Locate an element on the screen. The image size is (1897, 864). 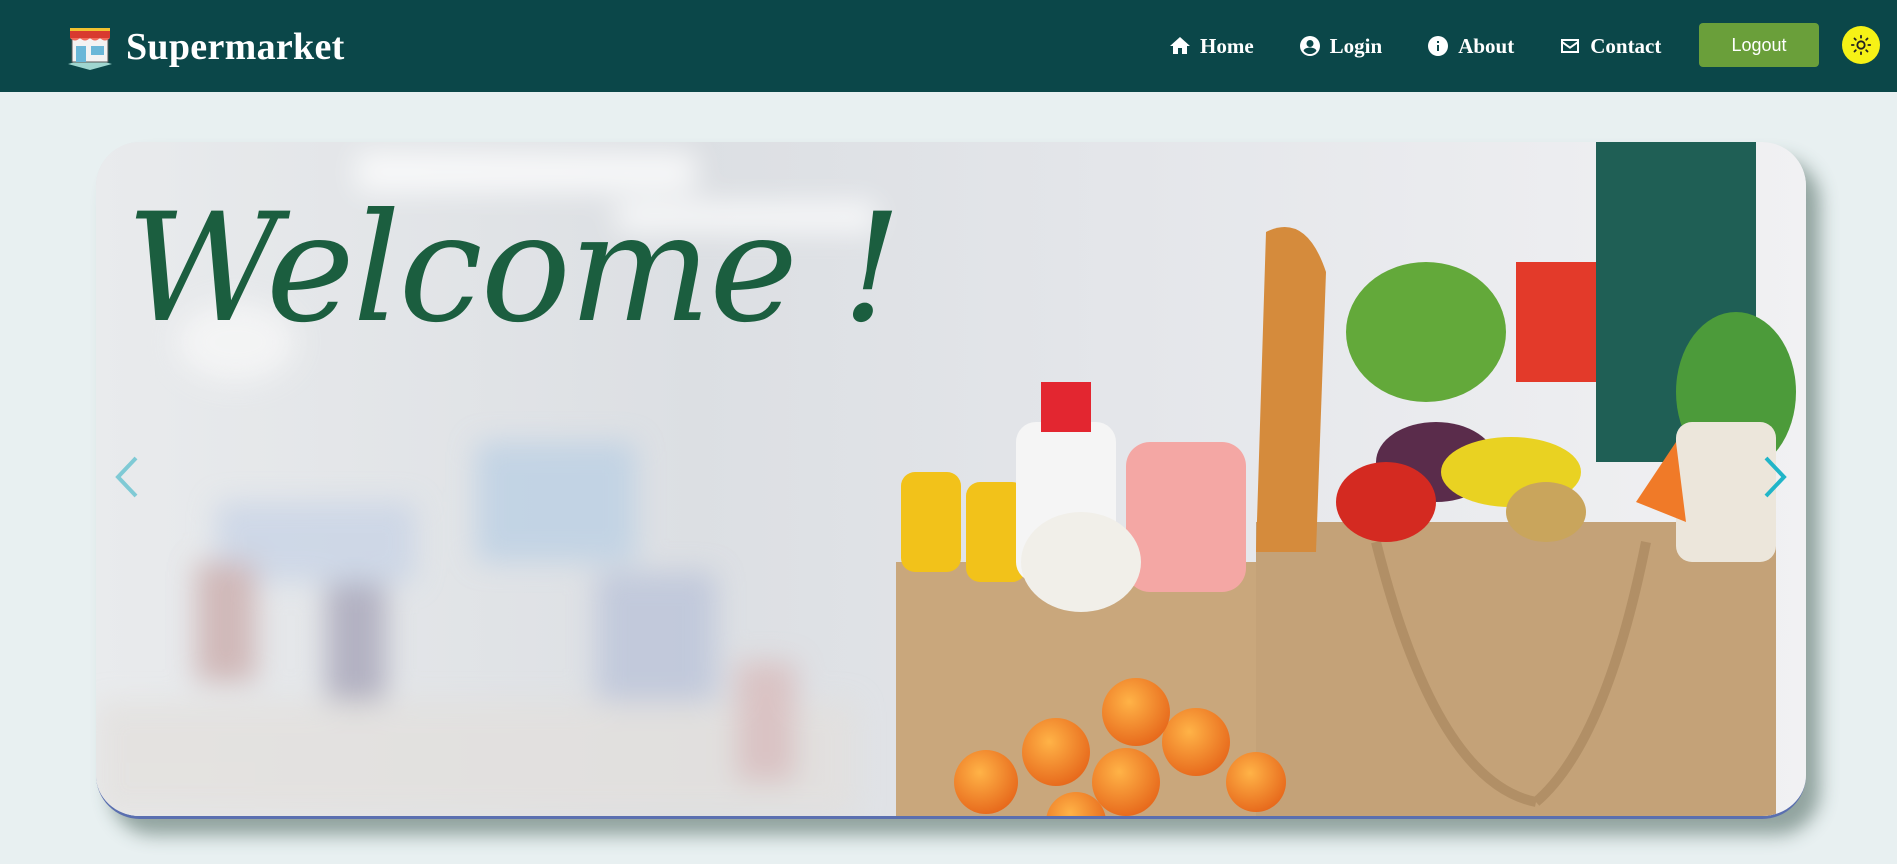
chevron-left-icon is located at coordinates (126, 477).